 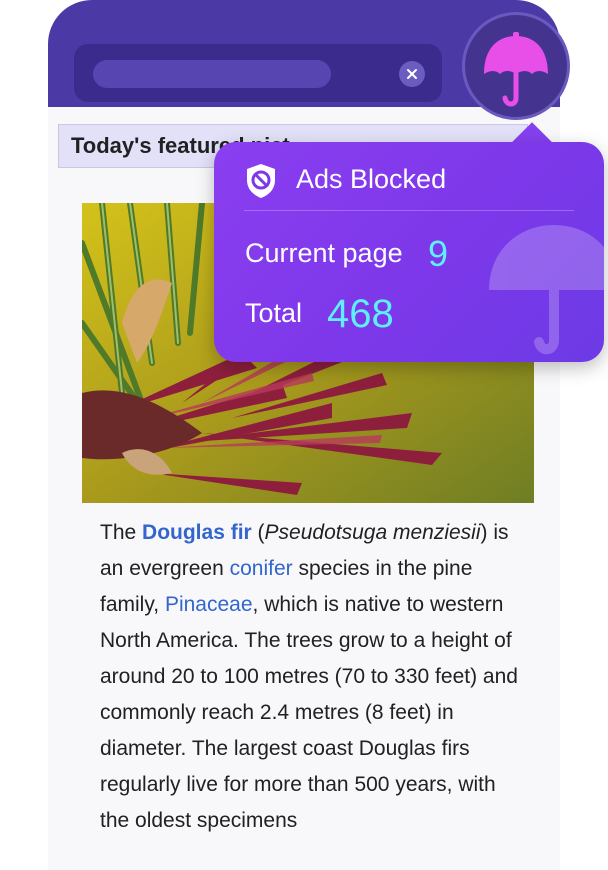 I want to click on species-name: Pseudotsuga menziesii, so click(x=372, y=532).